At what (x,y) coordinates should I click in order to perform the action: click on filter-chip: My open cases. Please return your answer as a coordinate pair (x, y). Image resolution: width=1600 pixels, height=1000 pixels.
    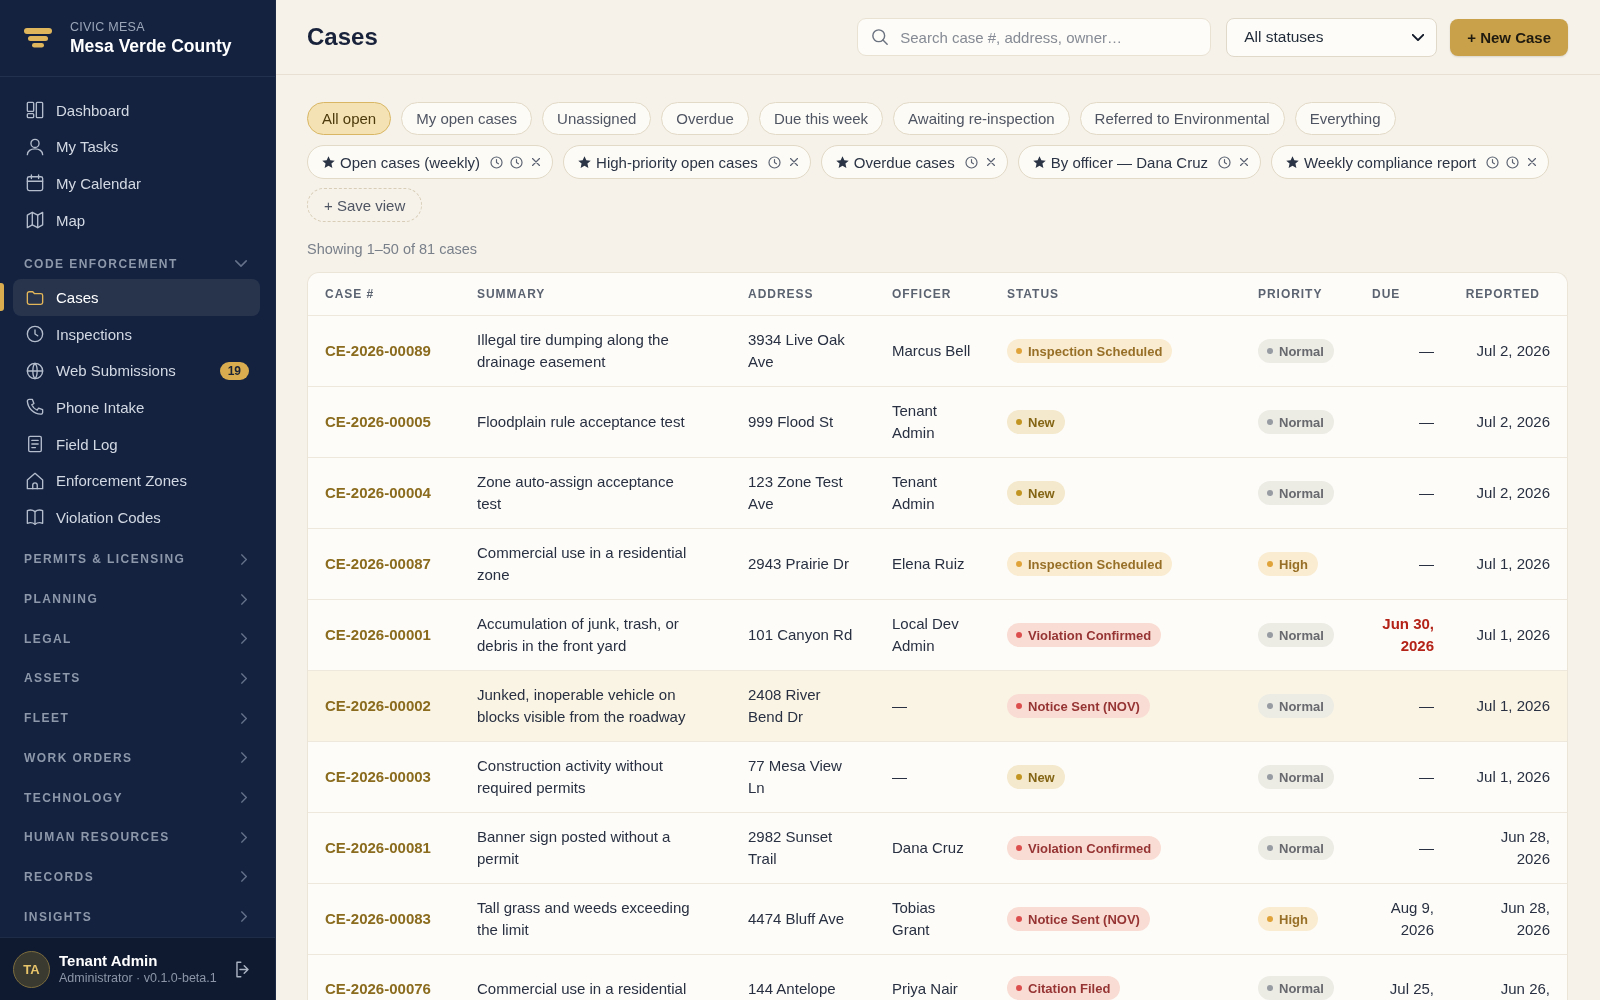
    Looking at the image, I should click on (467, 118).